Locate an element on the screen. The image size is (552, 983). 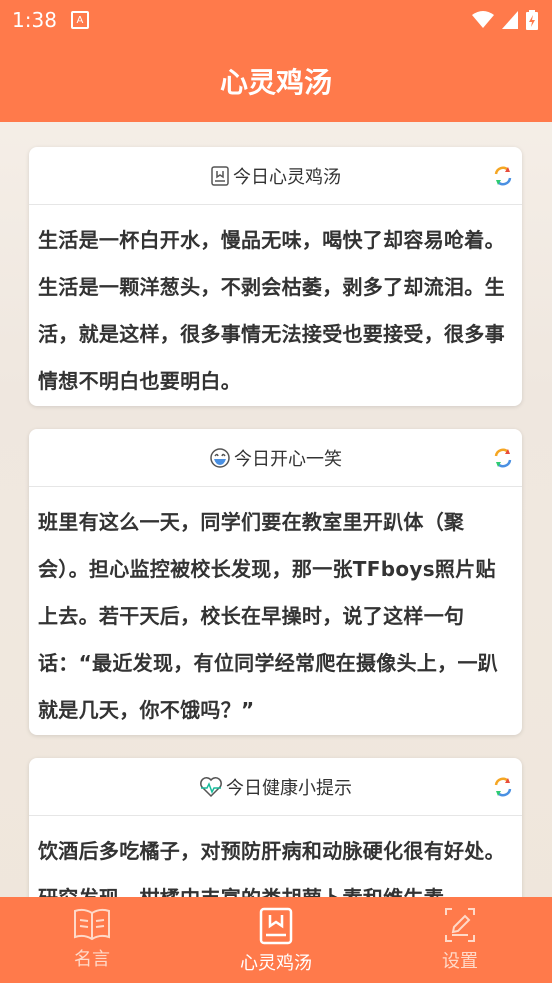
nav-item-quotes: 名言 is located at coordinates (92, 934).